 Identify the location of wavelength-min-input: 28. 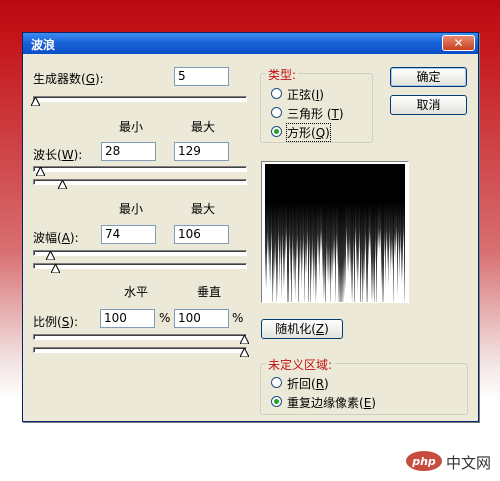
(128, 151).